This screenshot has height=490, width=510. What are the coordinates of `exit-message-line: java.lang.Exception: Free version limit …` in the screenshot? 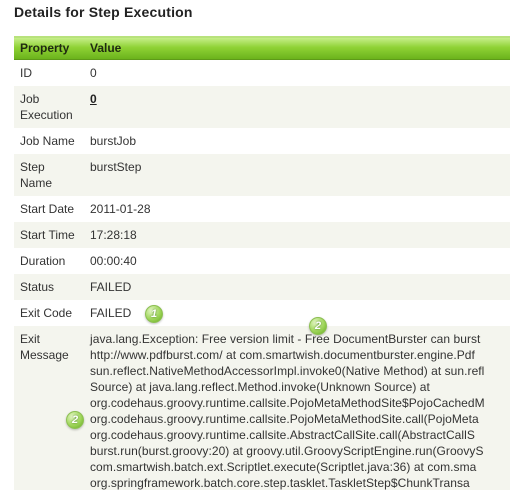 It's located at (285, 338).